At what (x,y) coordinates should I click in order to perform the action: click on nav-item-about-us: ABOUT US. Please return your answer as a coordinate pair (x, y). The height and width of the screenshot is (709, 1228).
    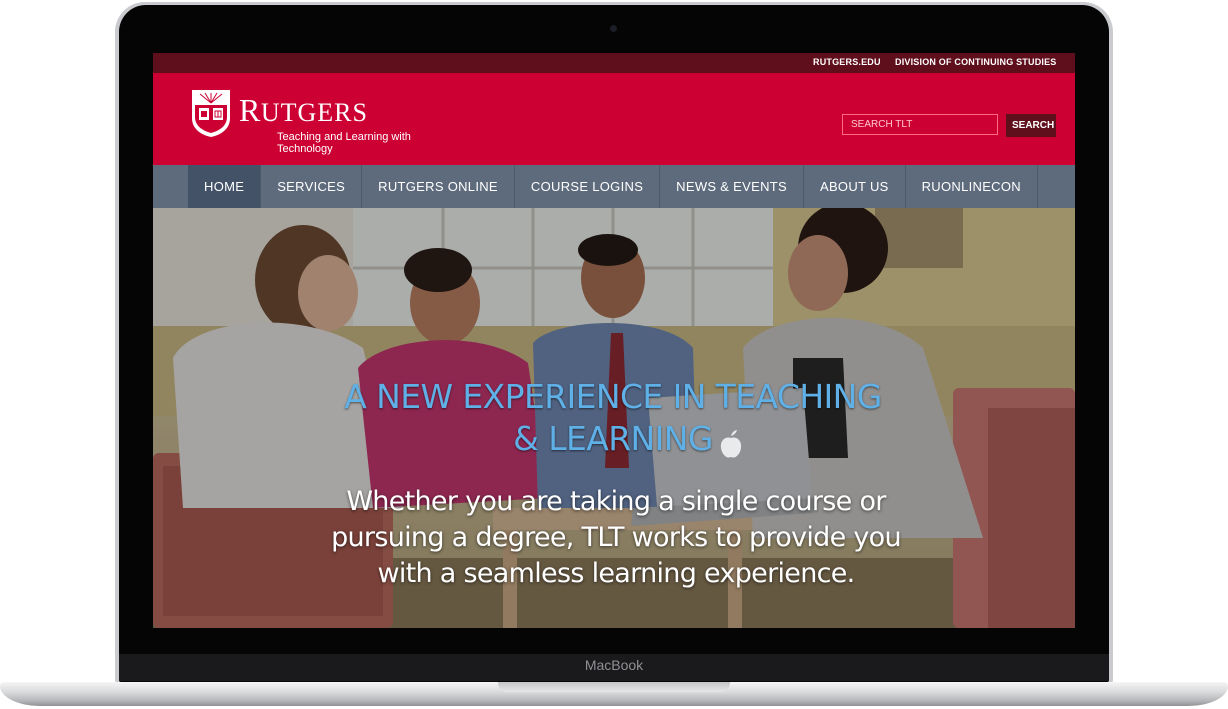
    Looking at the image, I should click on (855, 186).